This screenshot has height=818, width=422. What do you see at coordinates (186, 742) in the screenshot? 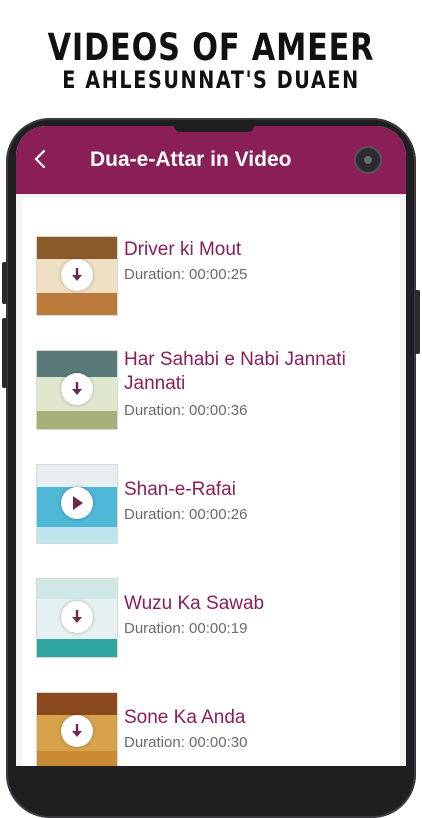
I see `video-duration: Duration: 00:00:30` at bounding box center [186, 742].